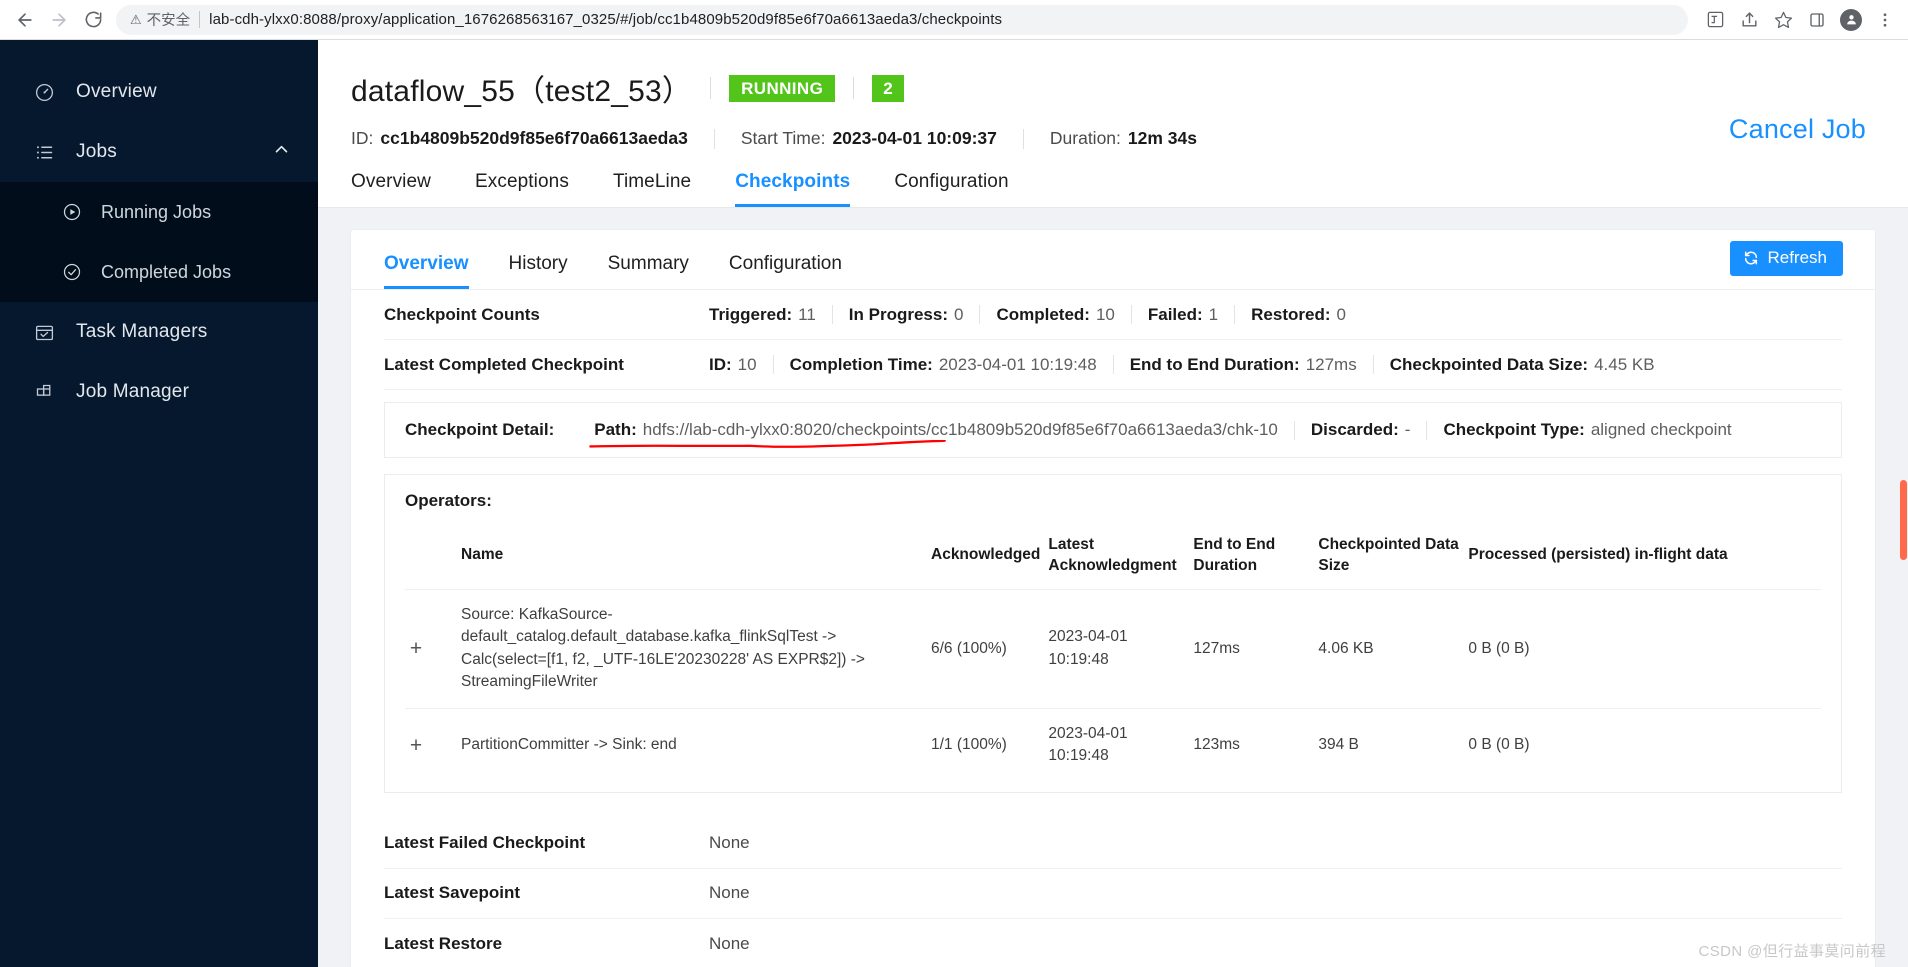  Describe the element at coordinates (156, 211) in the screenshot. I see `sidebar-sub-label: Running Jobs` at that location.